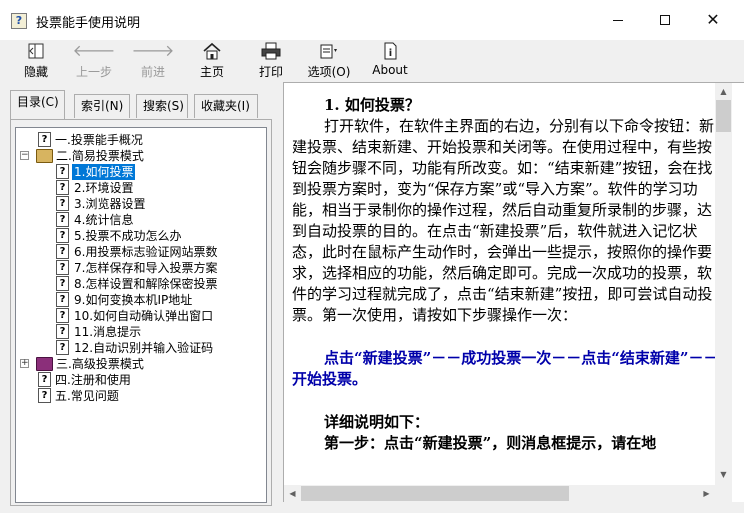 This screenshot has width=744, height=513. I want to click on print-button: 打印, so click(271, 61).